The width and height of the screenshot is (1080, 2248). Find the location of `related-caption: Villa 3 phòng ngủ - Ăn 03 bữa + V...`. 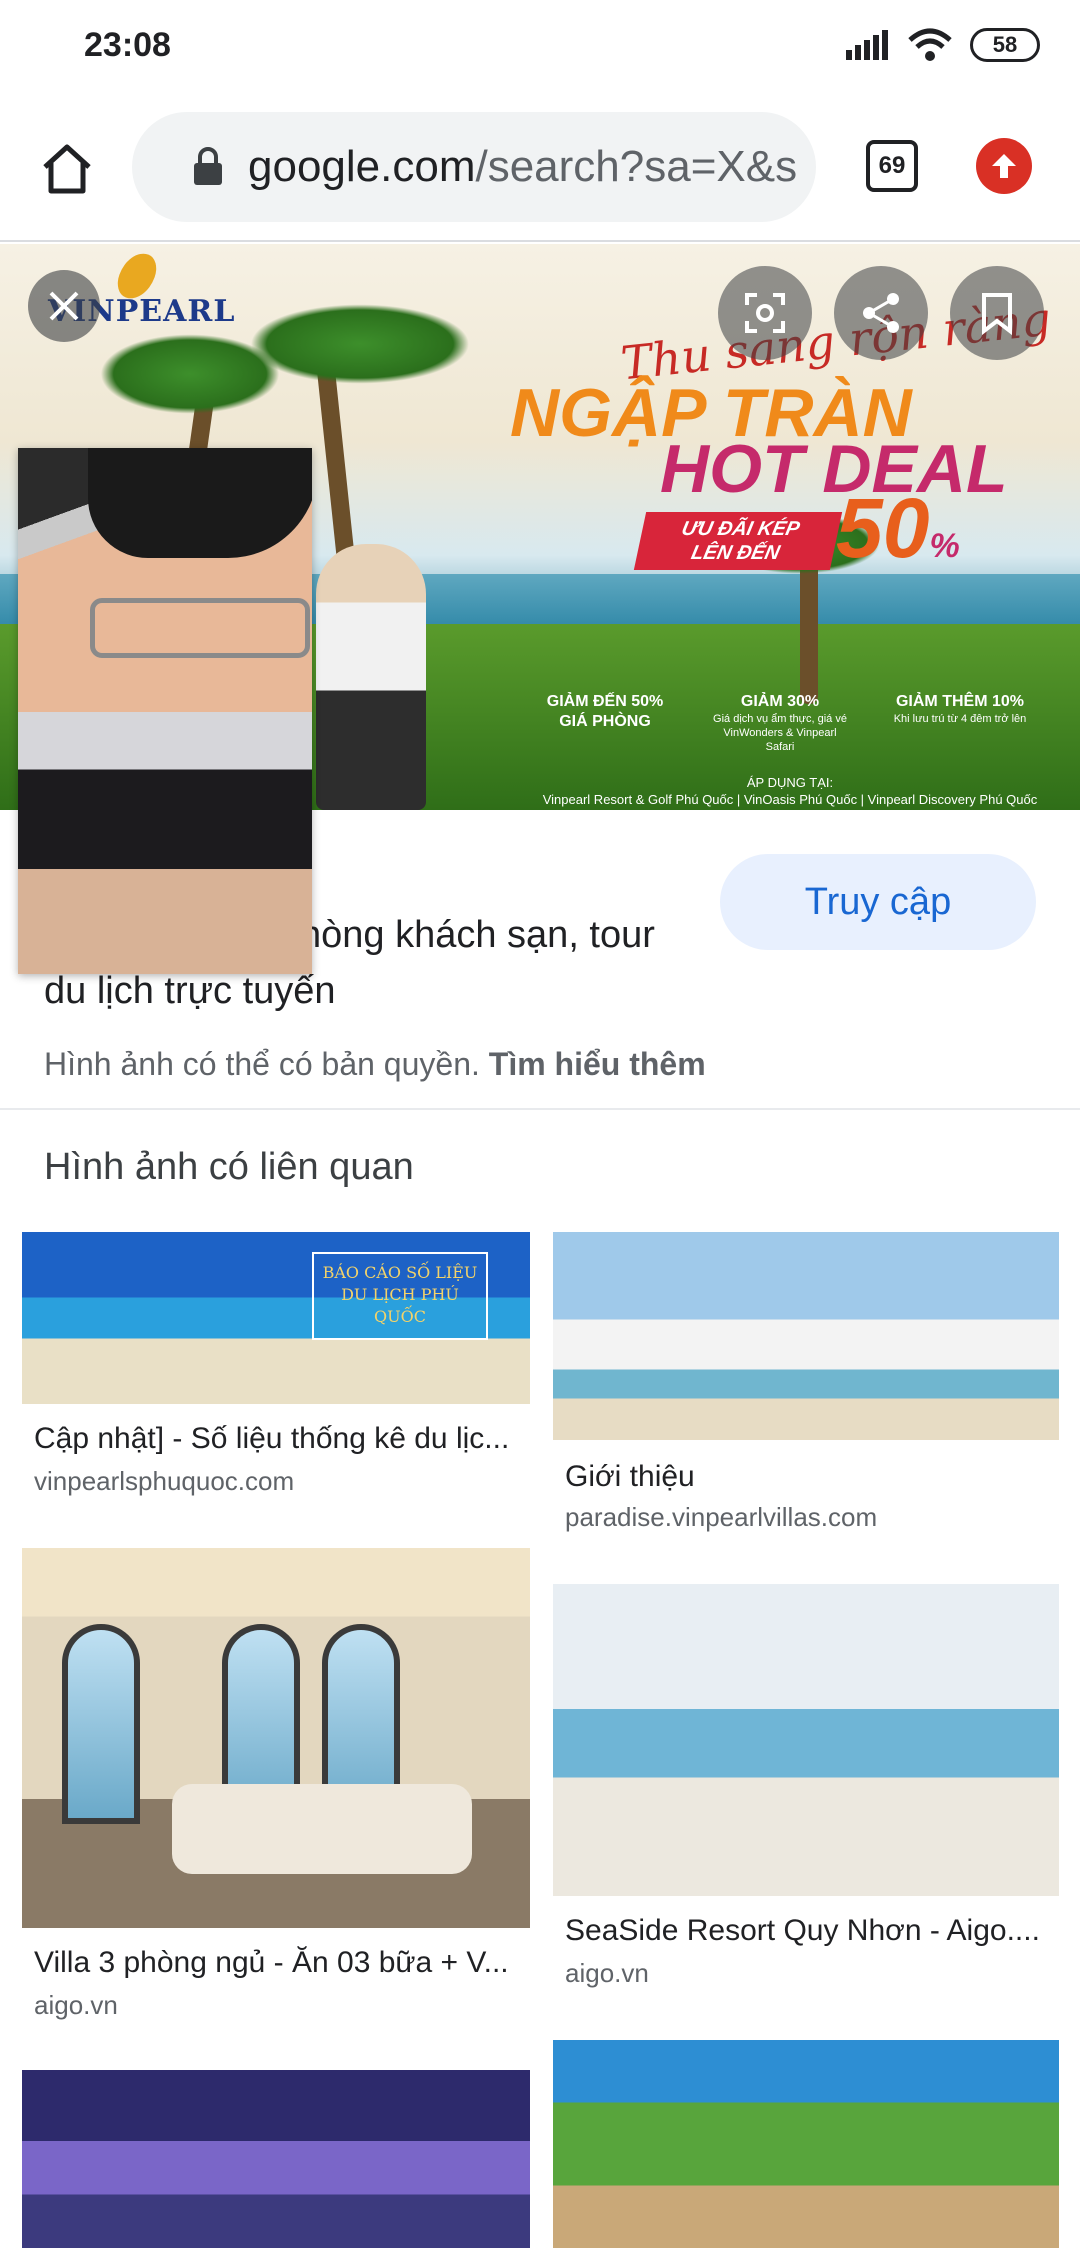

related-caption: Villa 3 phòng ngủ - Ăn 03 bữa + V... is located at coordinates (284, 1963).